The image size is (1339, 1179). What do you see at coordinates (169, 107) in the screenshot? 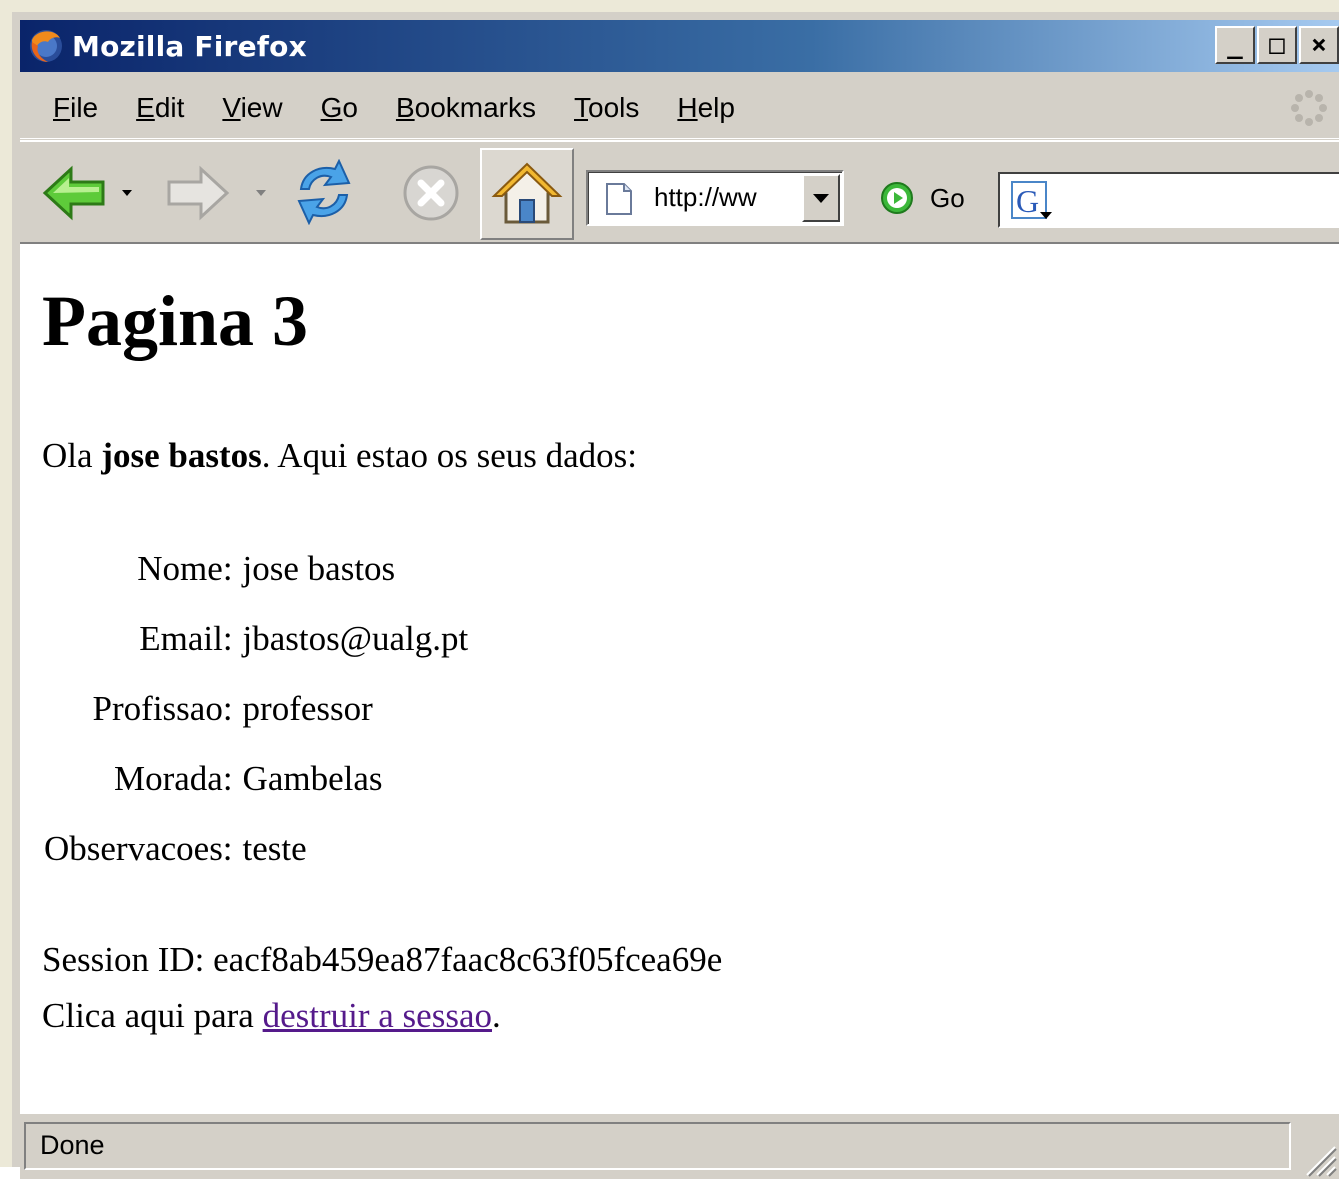
I see `menu-label: dit` at bounding box center [169, 107].